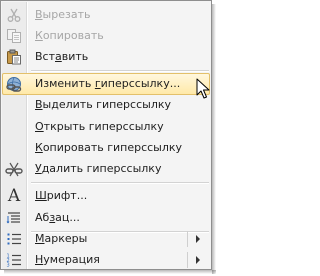 This screenshot has width=320, height=276. What do you see at coordinates (69, 35) in the screenshot?
I see `menu-item-label: Копировать` at bounding box center [69, 35].